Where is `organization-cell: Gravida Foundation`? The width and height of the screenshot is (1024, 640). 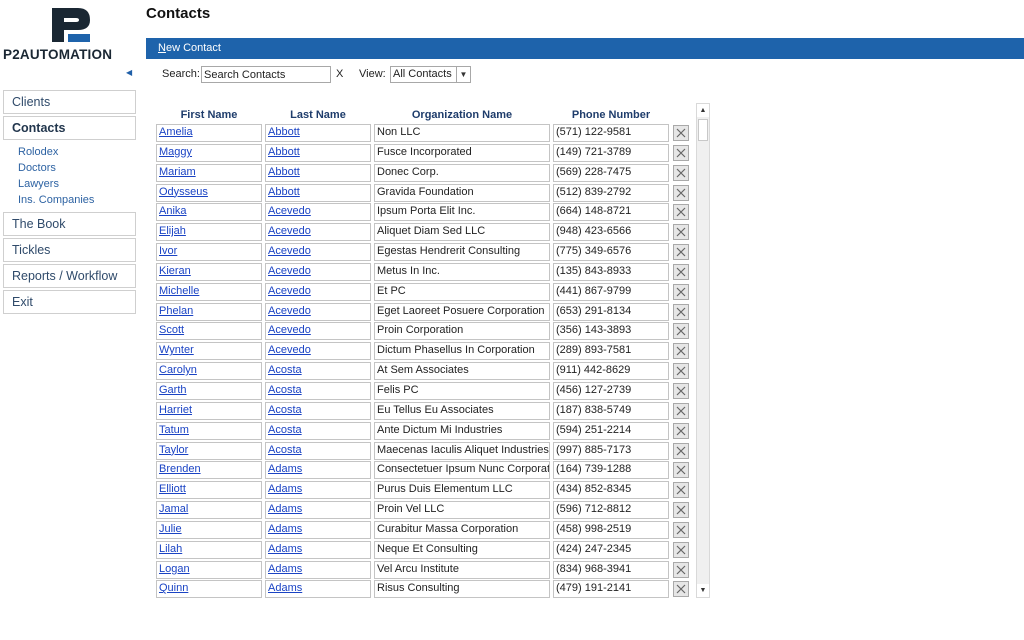
organization-cell: Gravida Foundation is located at coordinates (462, 192).